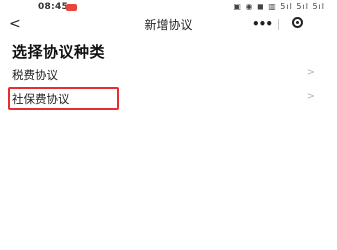 This screenshot has height=250, width=337. What do you see at coordinates (278, 24) in the screenshot?
I see `nav-divider` at bounding box center [278, 24].